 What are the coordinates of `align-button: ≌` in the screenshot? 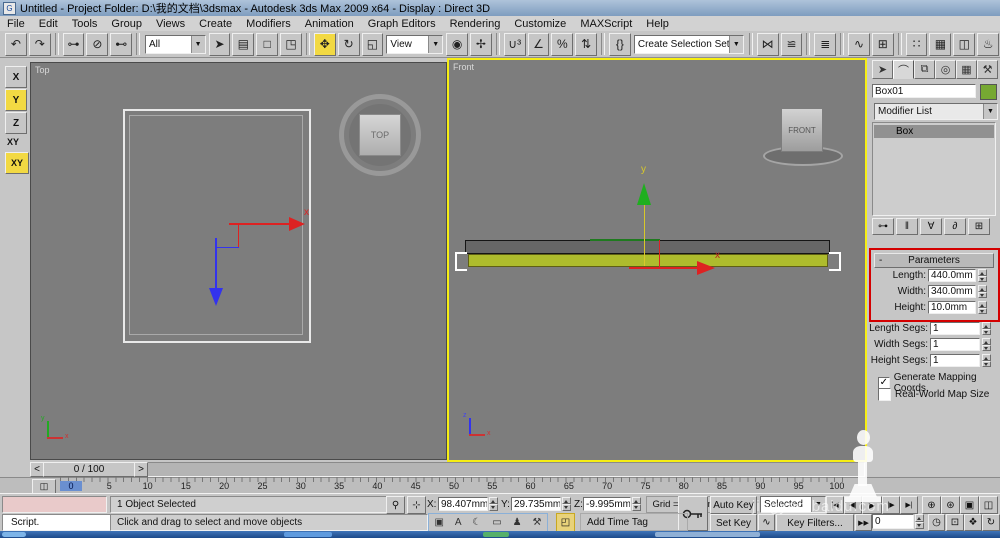 It's located at (791, 44).